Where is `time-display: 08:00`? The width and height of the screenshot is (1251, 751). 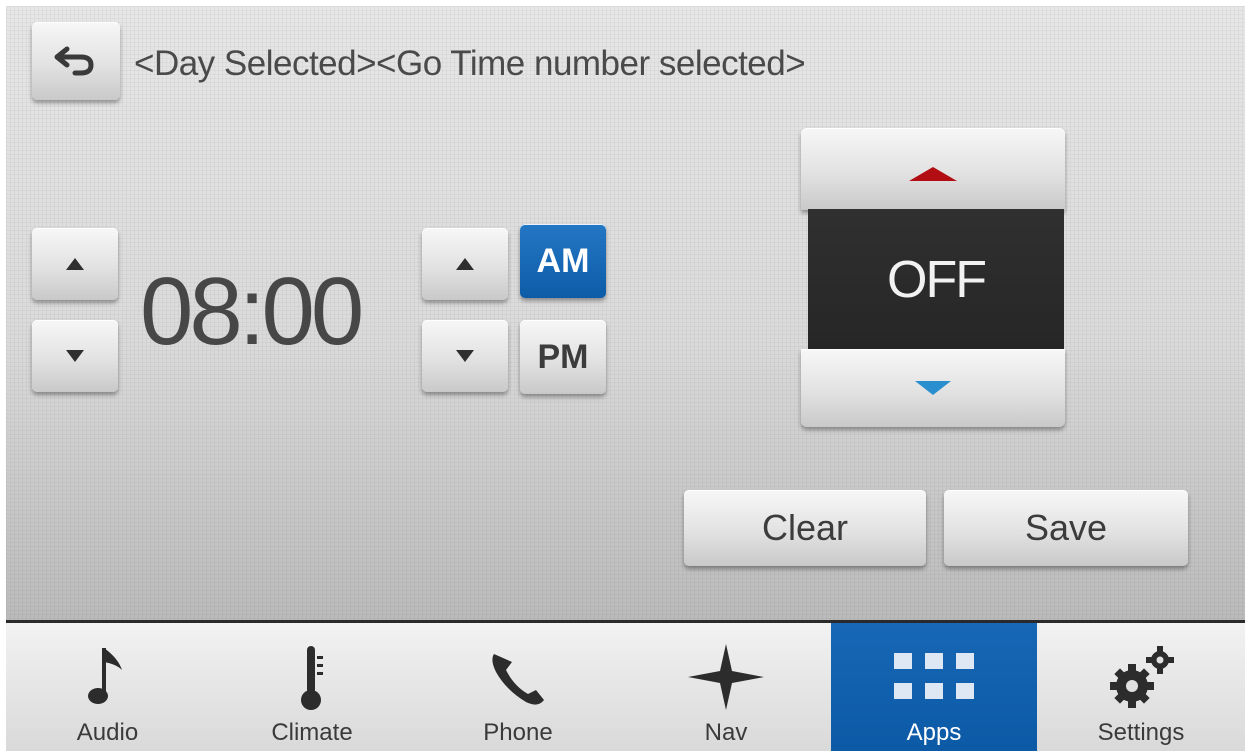 time-display: 08:00 is located at coordinates (252, 311).